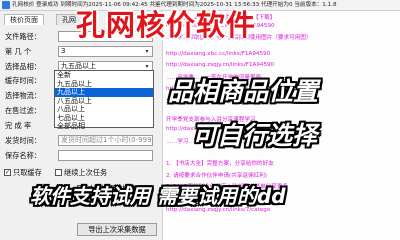  What do you see at coordinates (6, 5) in the screenshot?
I see `app-icon` at bounding box center [6, 5].